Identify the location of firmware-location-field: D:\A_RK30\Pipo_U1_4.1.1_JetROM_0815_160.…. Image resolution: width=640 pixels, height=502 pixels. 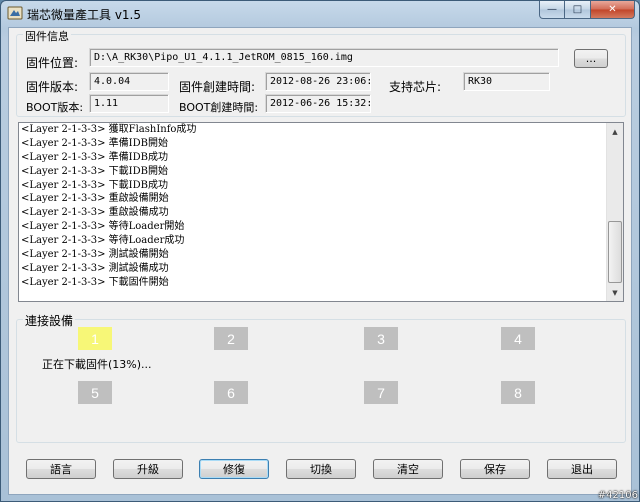
(324, 57).